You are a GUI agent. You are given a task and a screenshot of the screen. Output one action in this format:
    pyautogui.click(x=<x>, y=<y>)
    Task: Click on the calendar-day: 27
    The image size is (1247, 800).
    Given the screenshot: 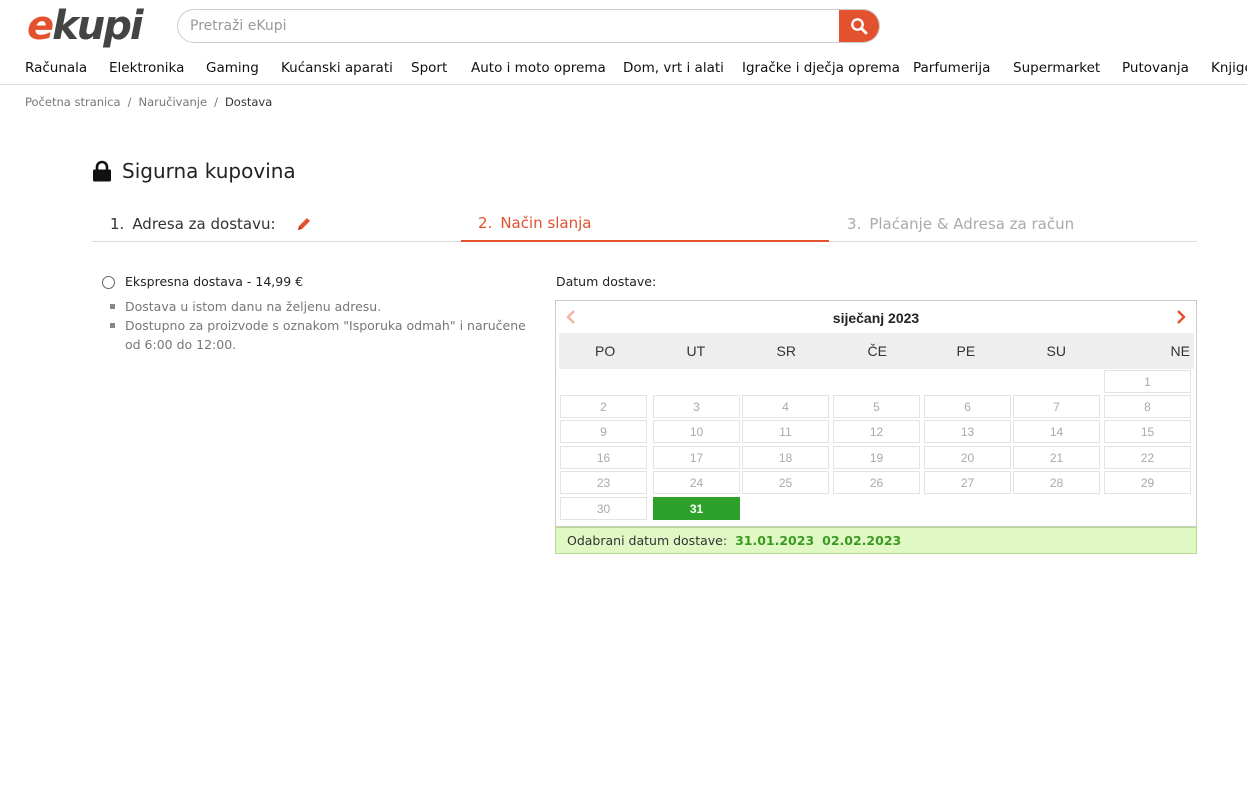 What is the action you would take?
    pyautogui.click(x=967, y=482)
    